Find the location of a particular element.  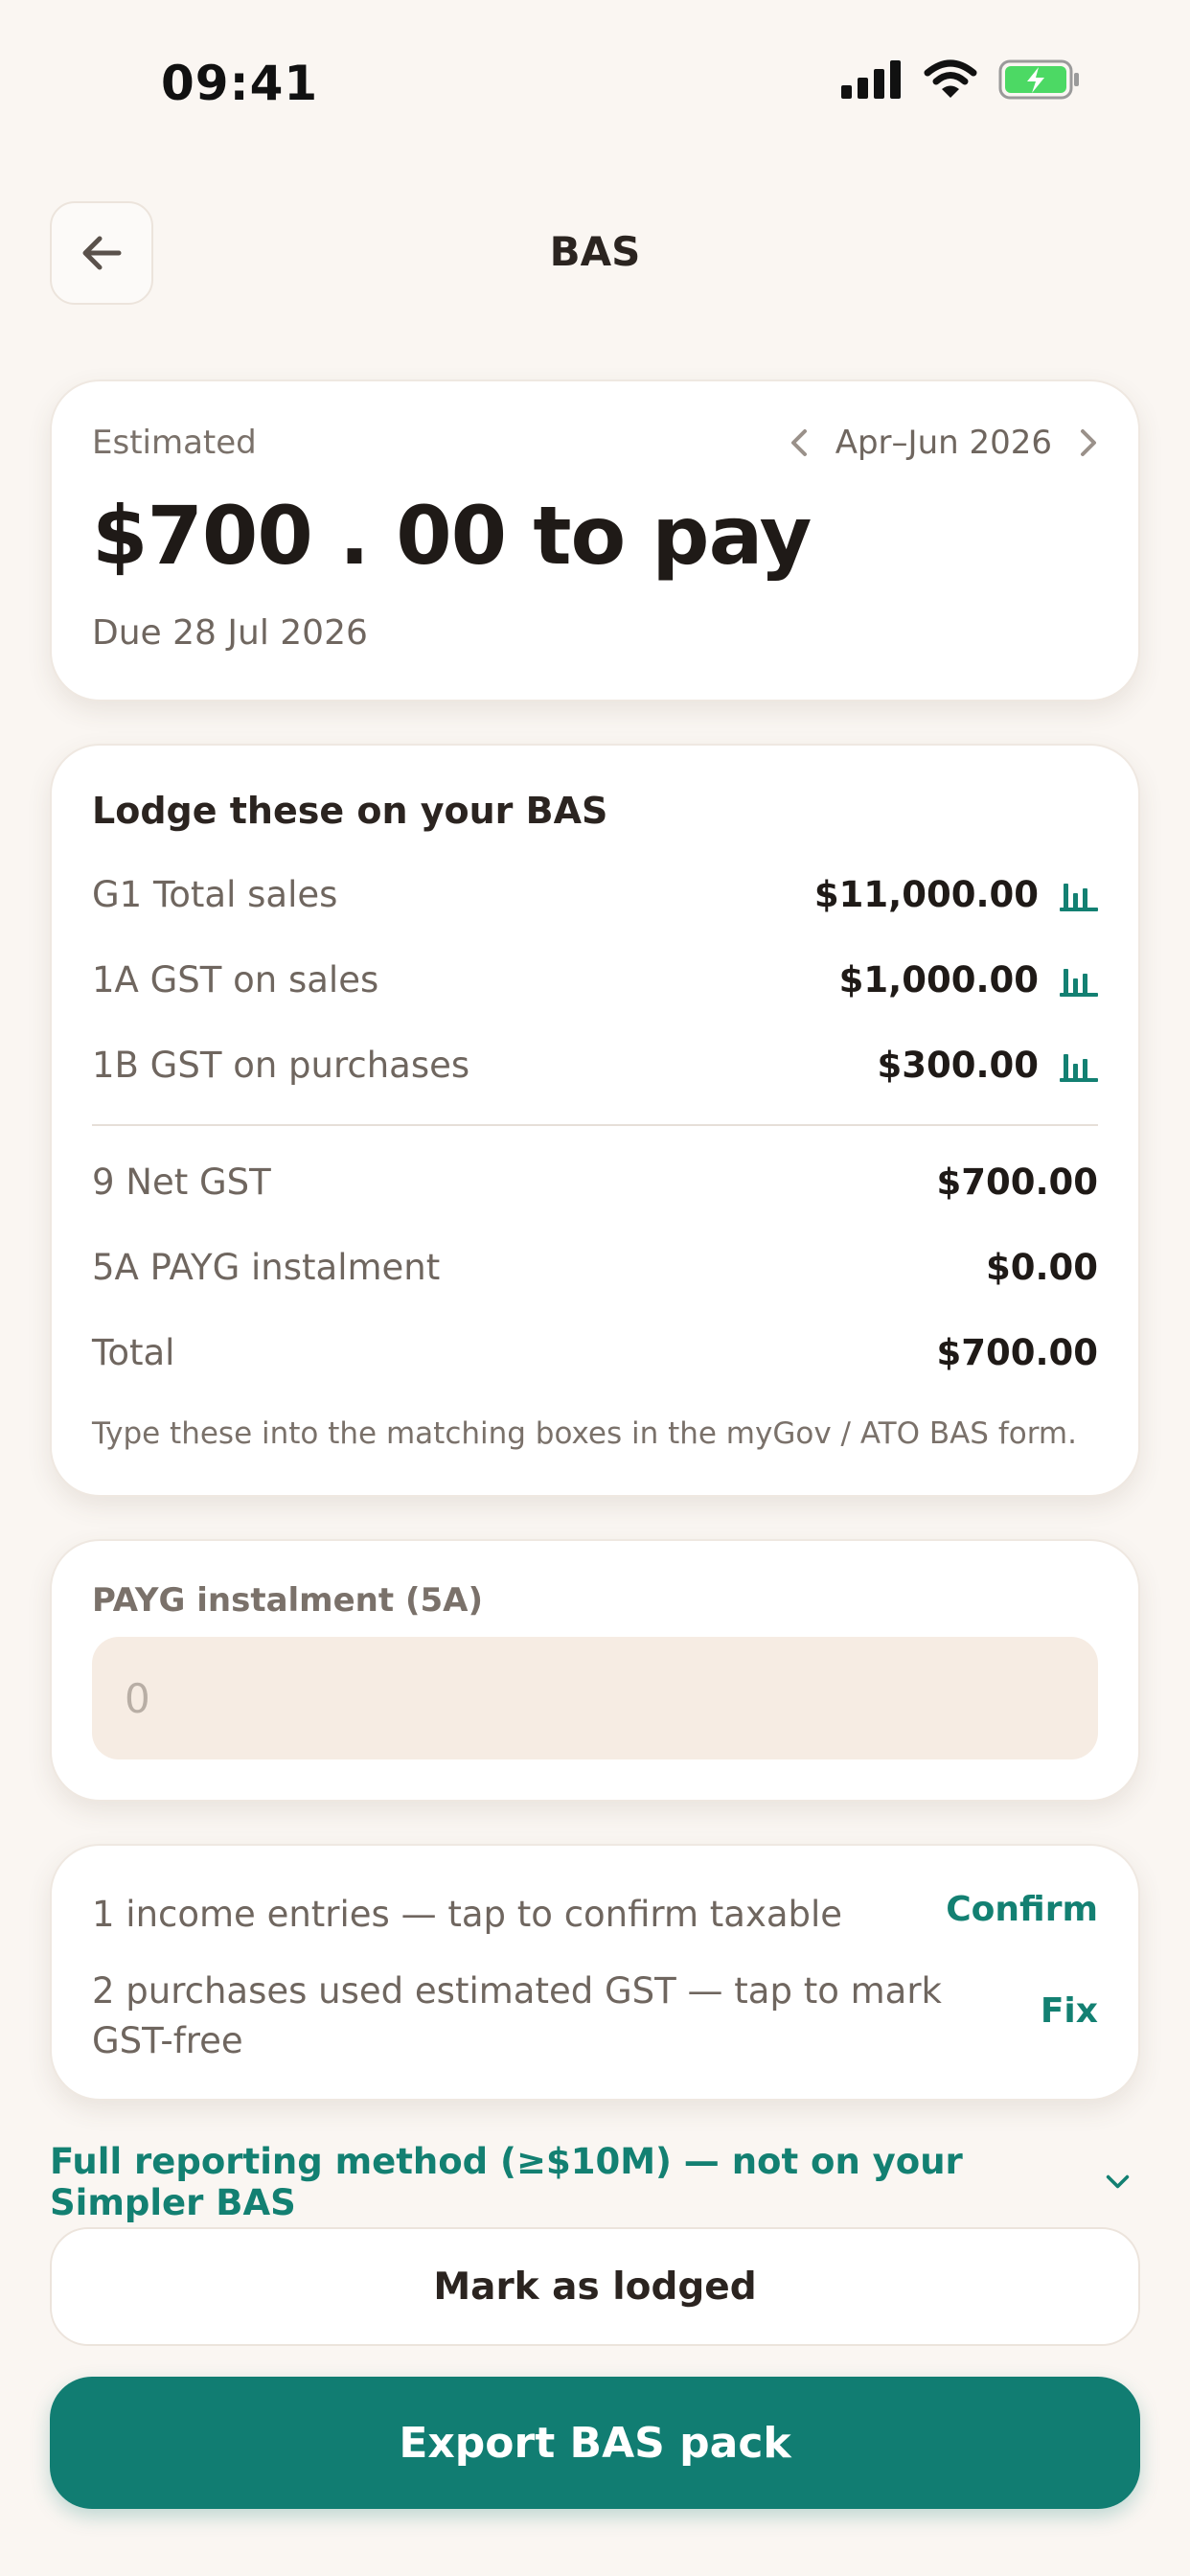

page-title: BAS is located at coordinates (595, 251).